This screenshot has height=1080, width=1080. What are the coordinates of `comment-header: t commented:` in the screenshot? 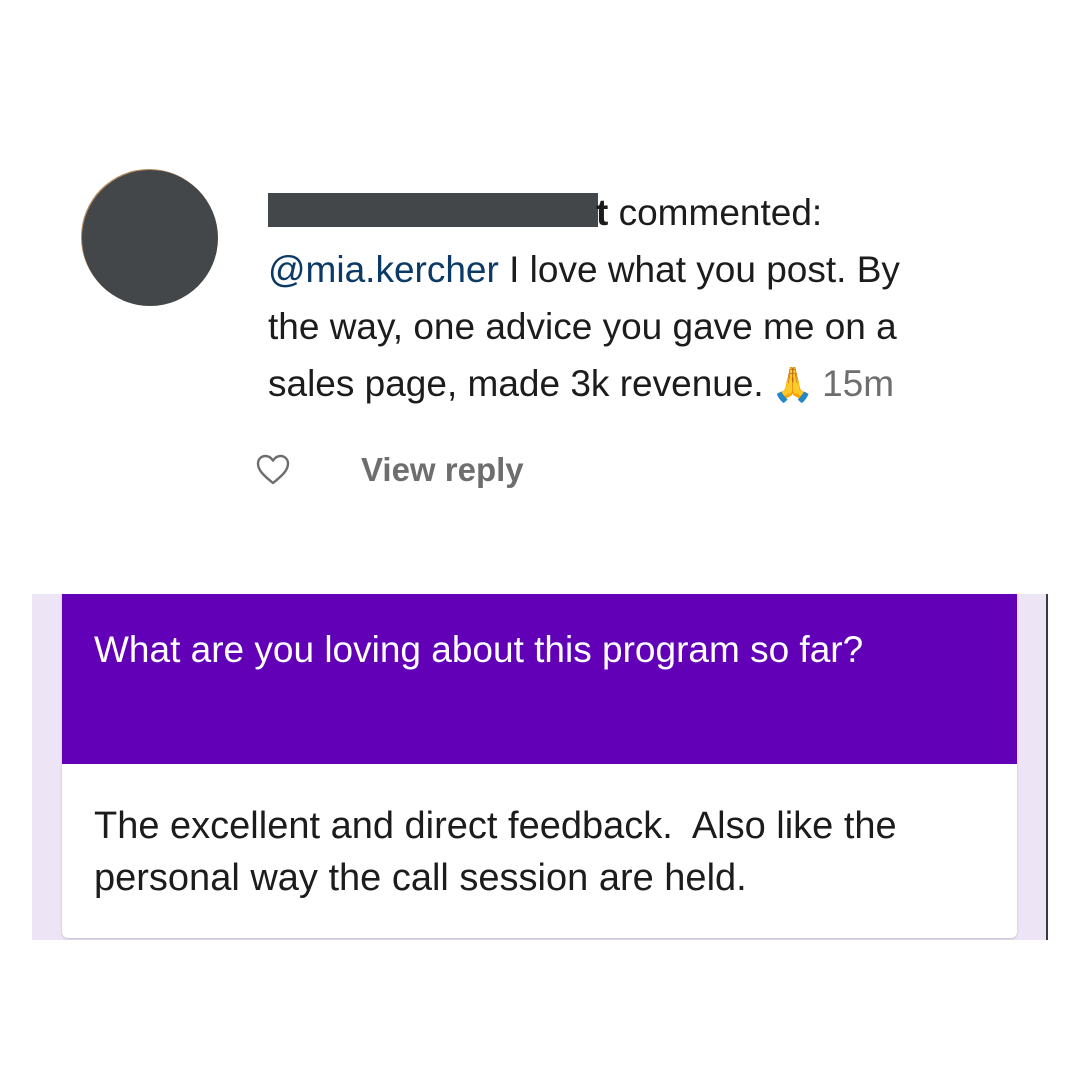 It's located at (648, 212).